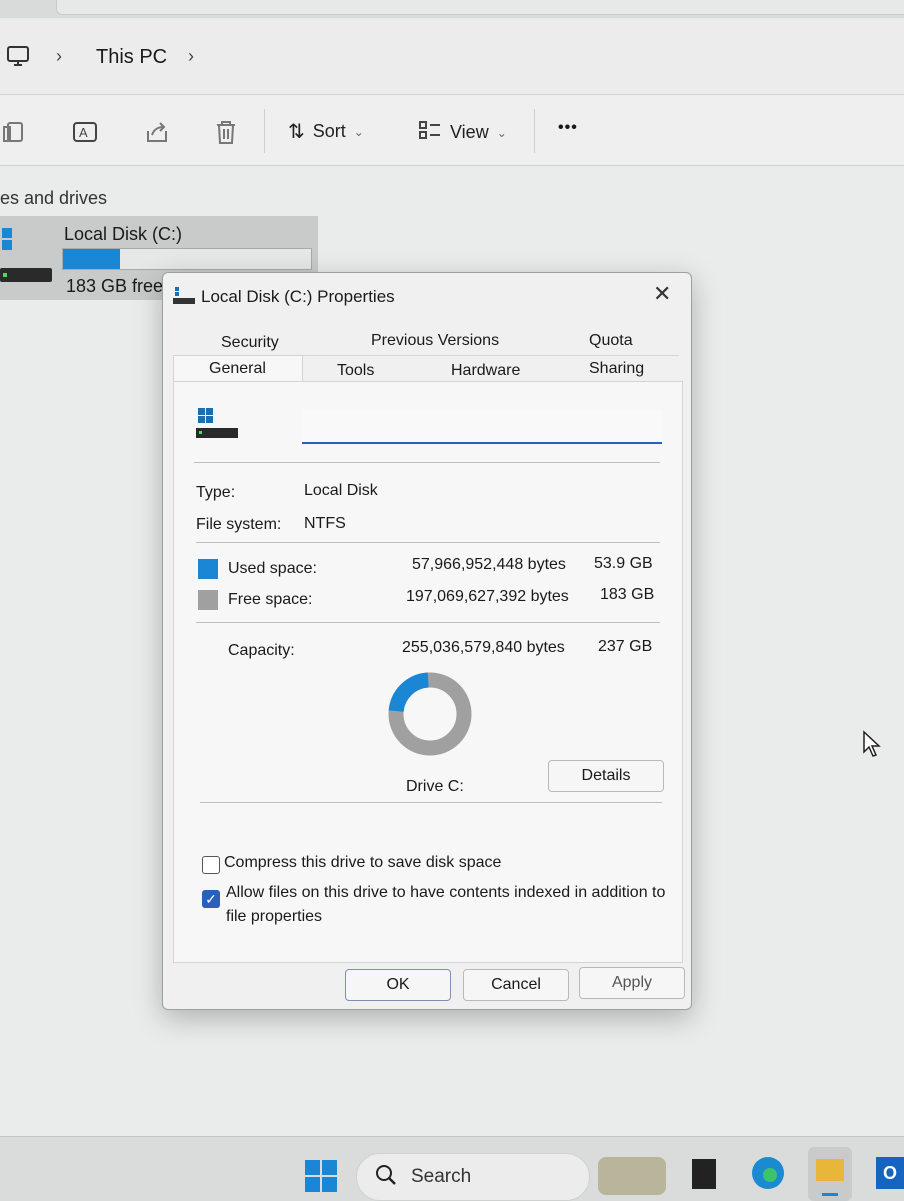  Describe the element at coordinates (625, 646) in the screenshot. I see `capacity-gb: 237 GB` at that location.